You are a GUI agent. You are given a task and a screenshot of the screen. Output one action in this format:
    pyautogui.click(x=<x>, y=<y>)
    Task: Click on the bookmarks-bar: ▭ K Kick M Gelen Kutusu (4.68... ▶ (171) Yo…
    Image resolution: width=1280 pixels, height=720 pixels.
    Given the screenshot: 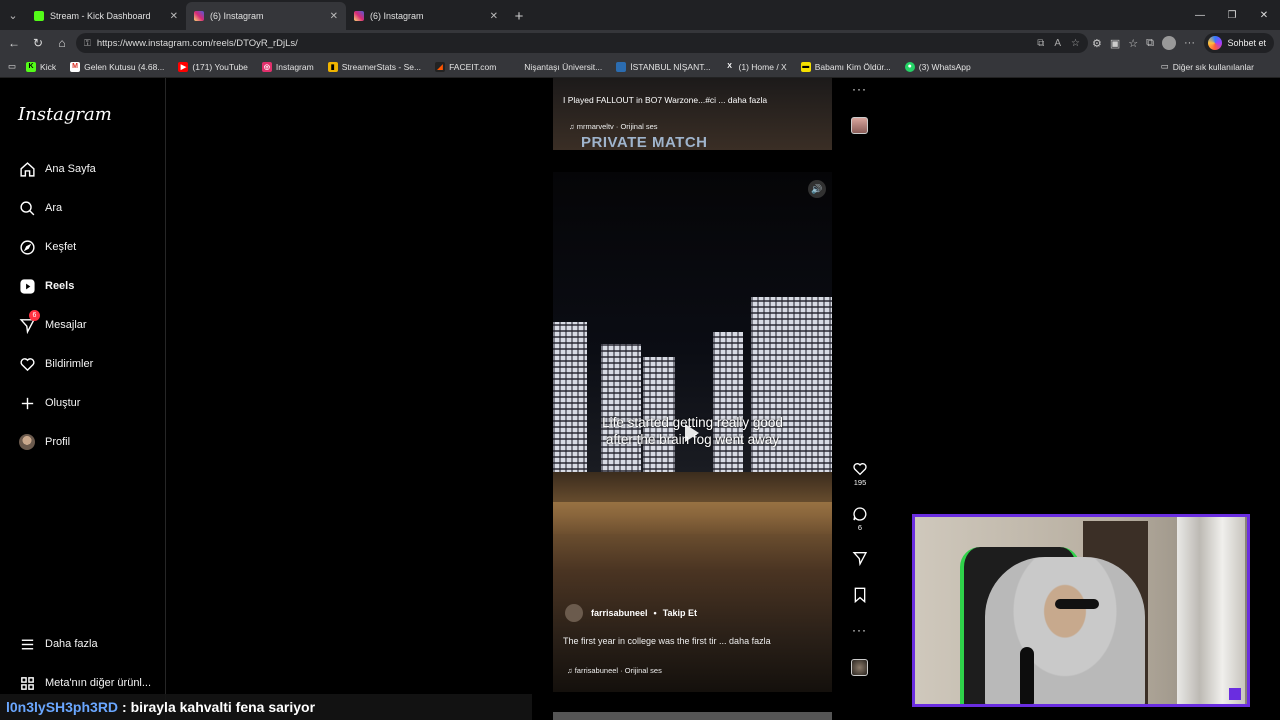 What is the action you would take?
    pyautogui.click(x=640, y=67)
    